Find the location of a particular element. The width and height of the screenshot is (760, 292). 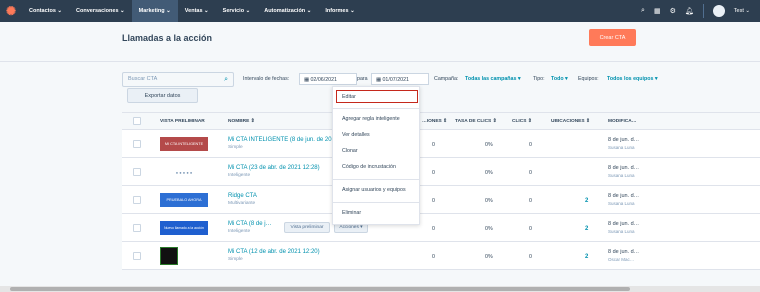

campaign-label: Campaña: is located at coordinates (446, 79).